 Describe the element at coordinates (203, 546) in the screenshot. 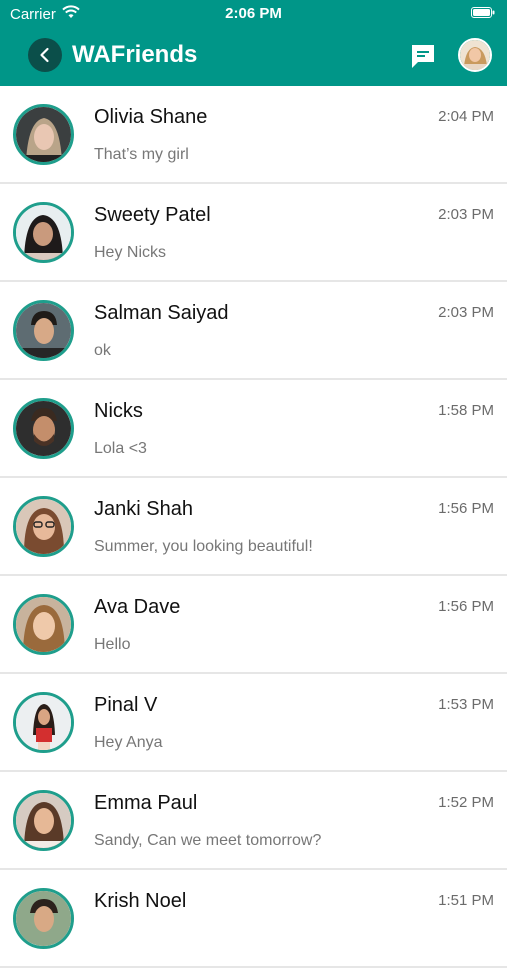

I see `message-preview: Summer, you looking beautiful!` at that location.